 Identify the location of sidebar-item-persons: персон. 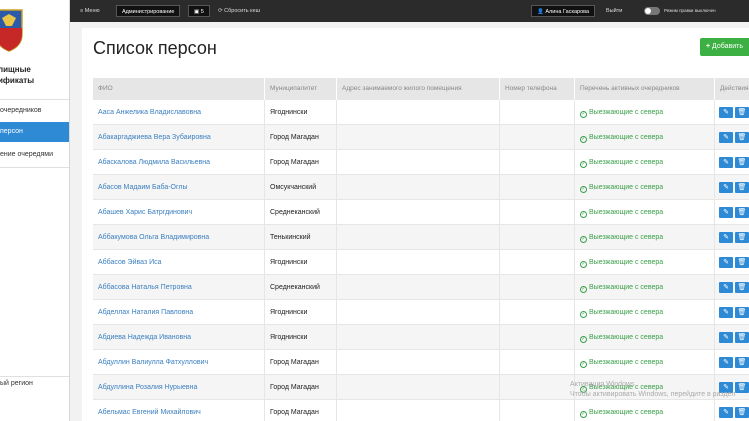
(34, 132).